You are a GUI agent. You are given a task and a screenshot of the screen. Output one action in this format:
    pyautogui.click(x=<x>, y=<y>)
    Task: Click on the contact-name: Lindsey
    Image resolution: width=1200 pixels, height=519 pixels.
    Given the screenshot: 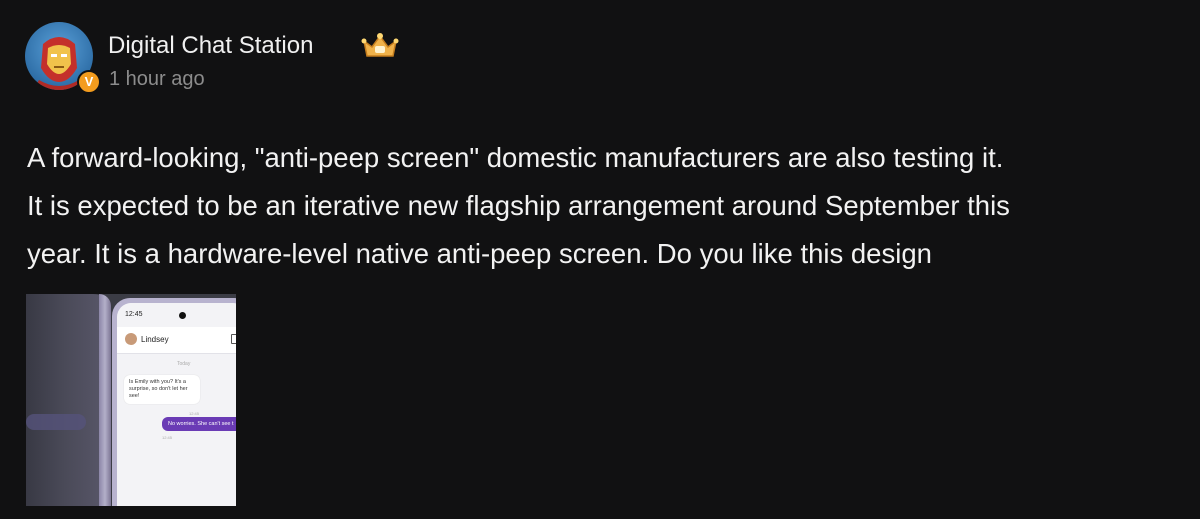 What is the action you would take?
    pyautogui.click(x=155, y=339)
    